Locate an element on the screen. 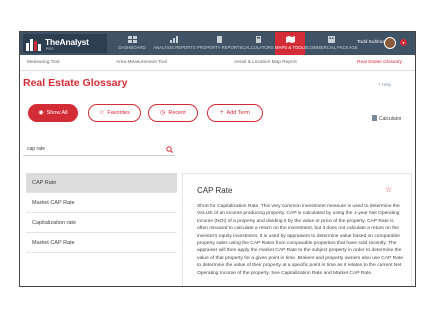 Image resolution: width=431 pixels, height=318 pixels. calculator-link: Calculator is located at coordinates (387, 118).